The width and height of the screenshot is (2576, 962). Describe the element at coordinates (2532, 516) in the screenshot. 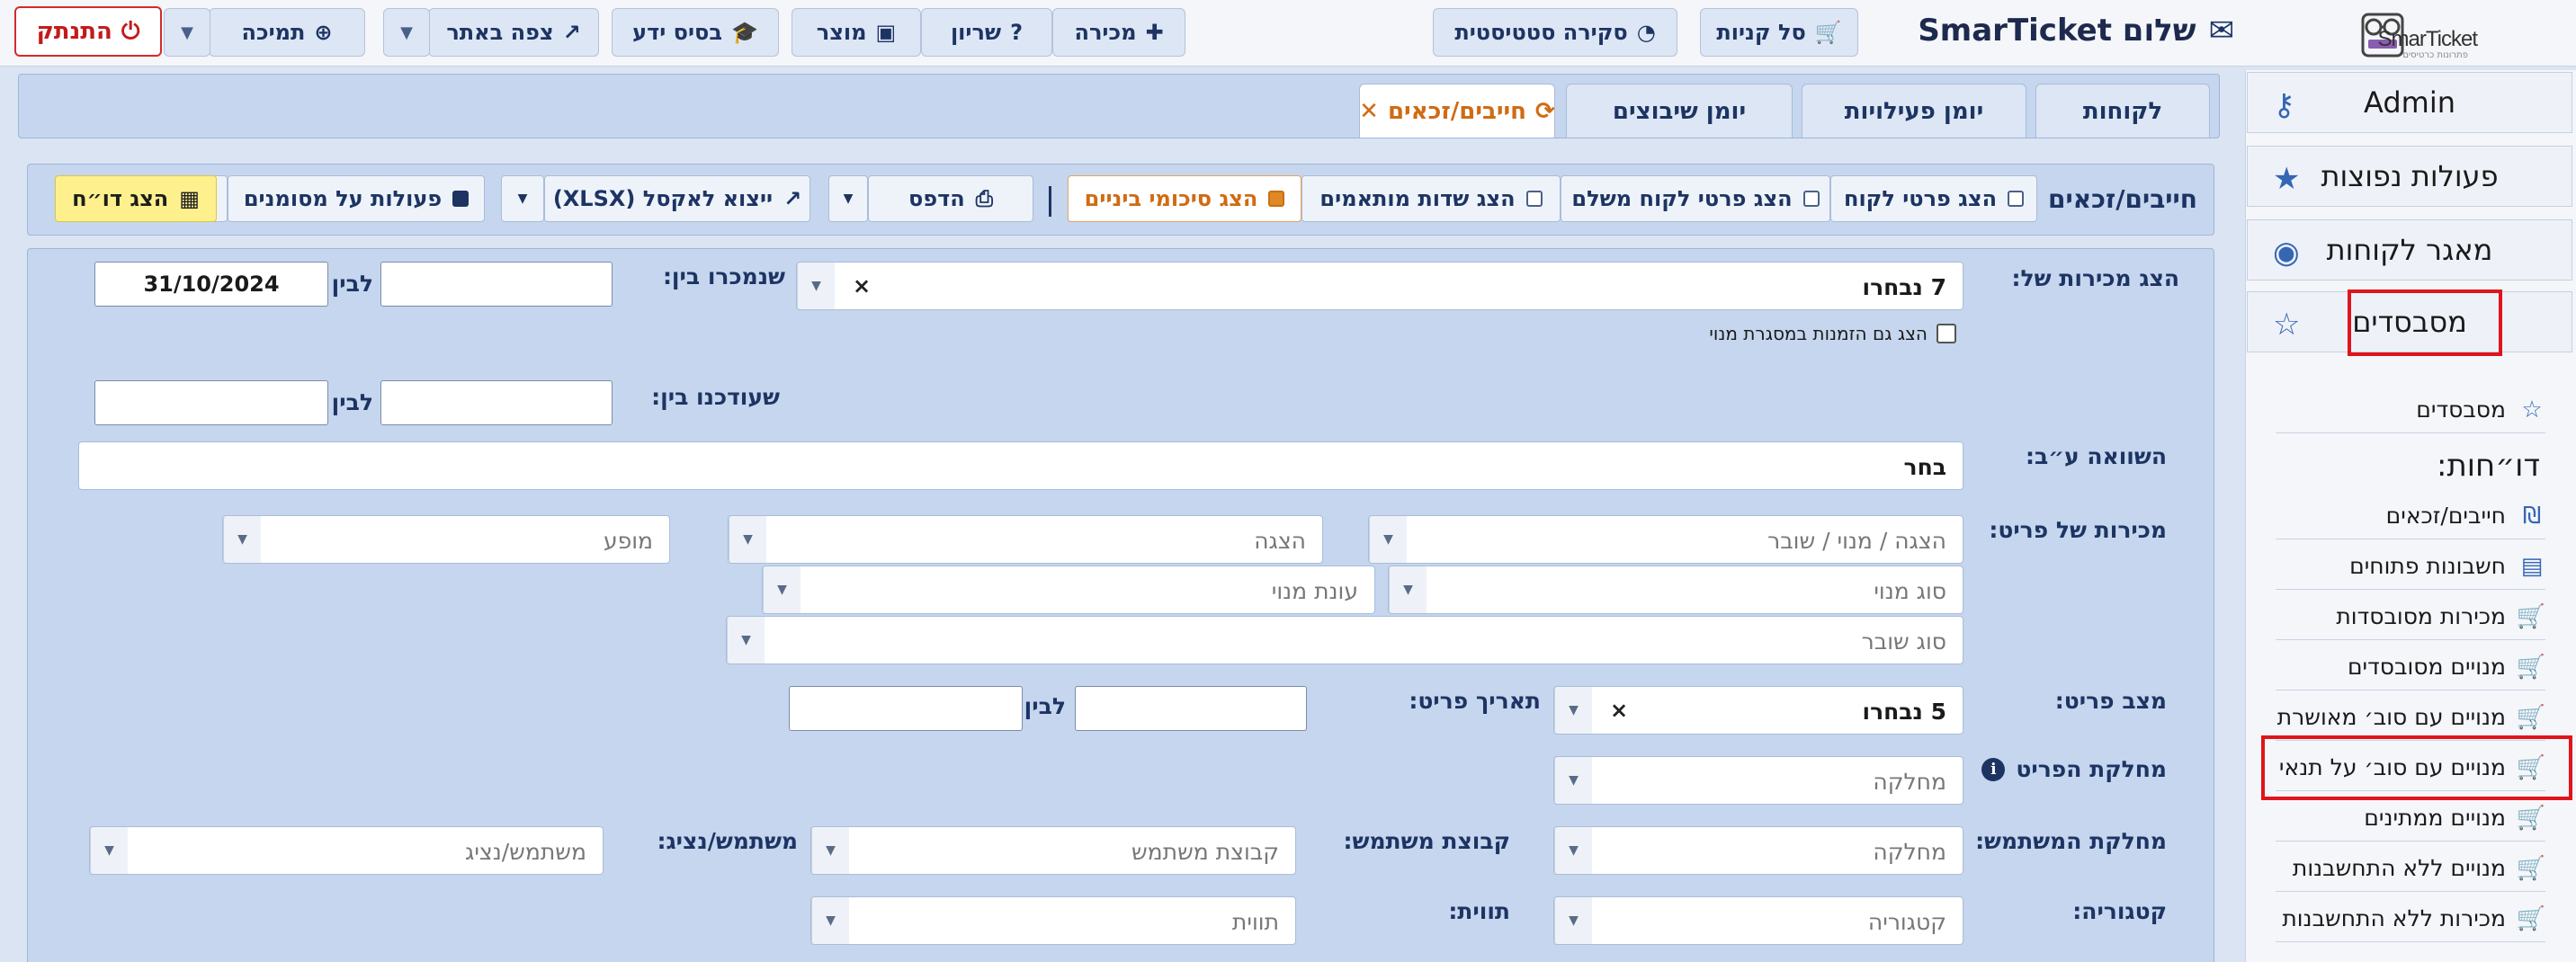

I see `shekel-icon: ₪` at that location.